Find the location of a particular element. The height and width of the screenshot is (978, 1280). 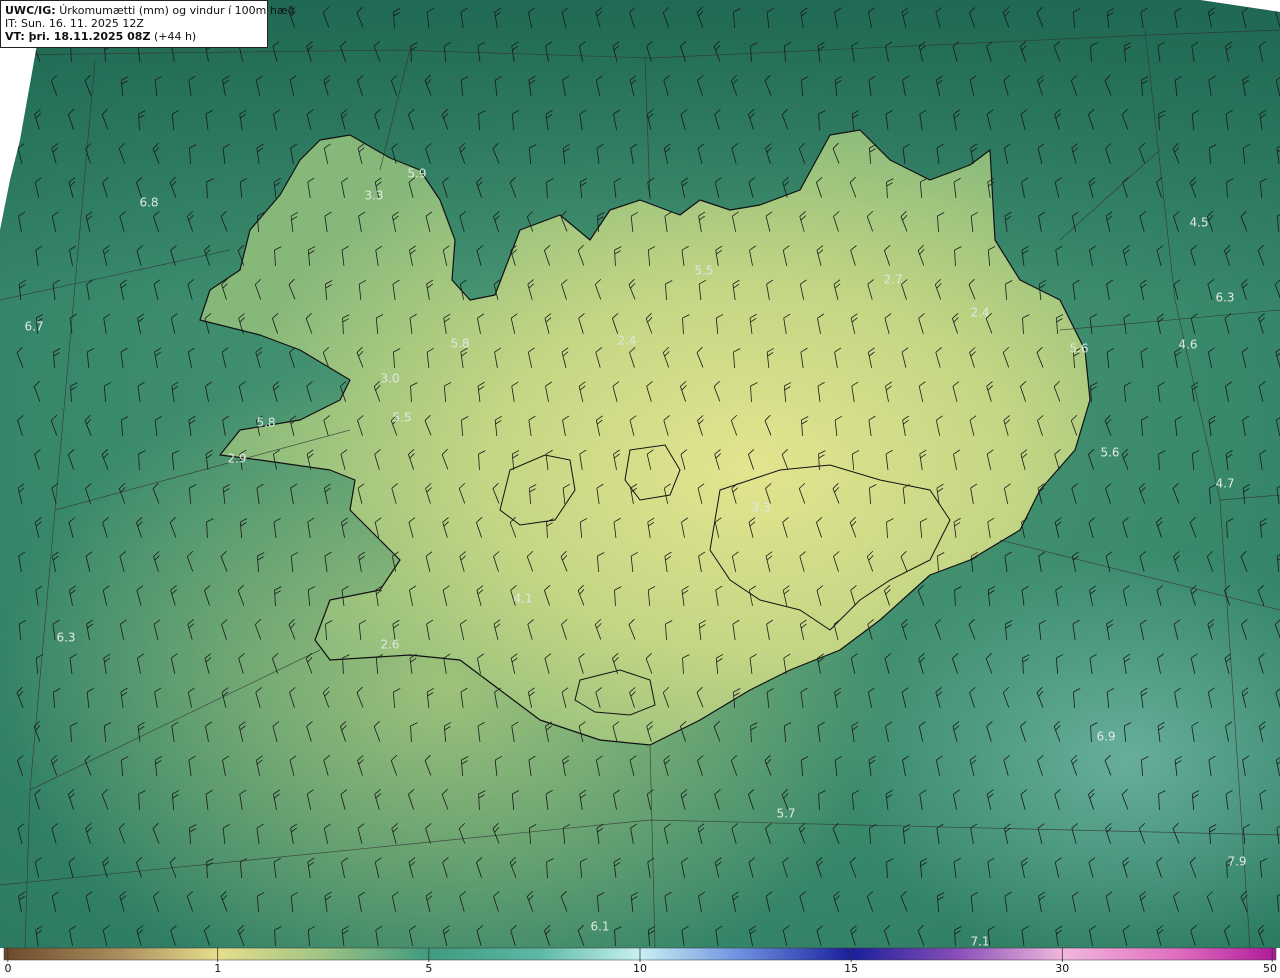

precip-value-label: 6.9 is located at coordinates (1105, 737).